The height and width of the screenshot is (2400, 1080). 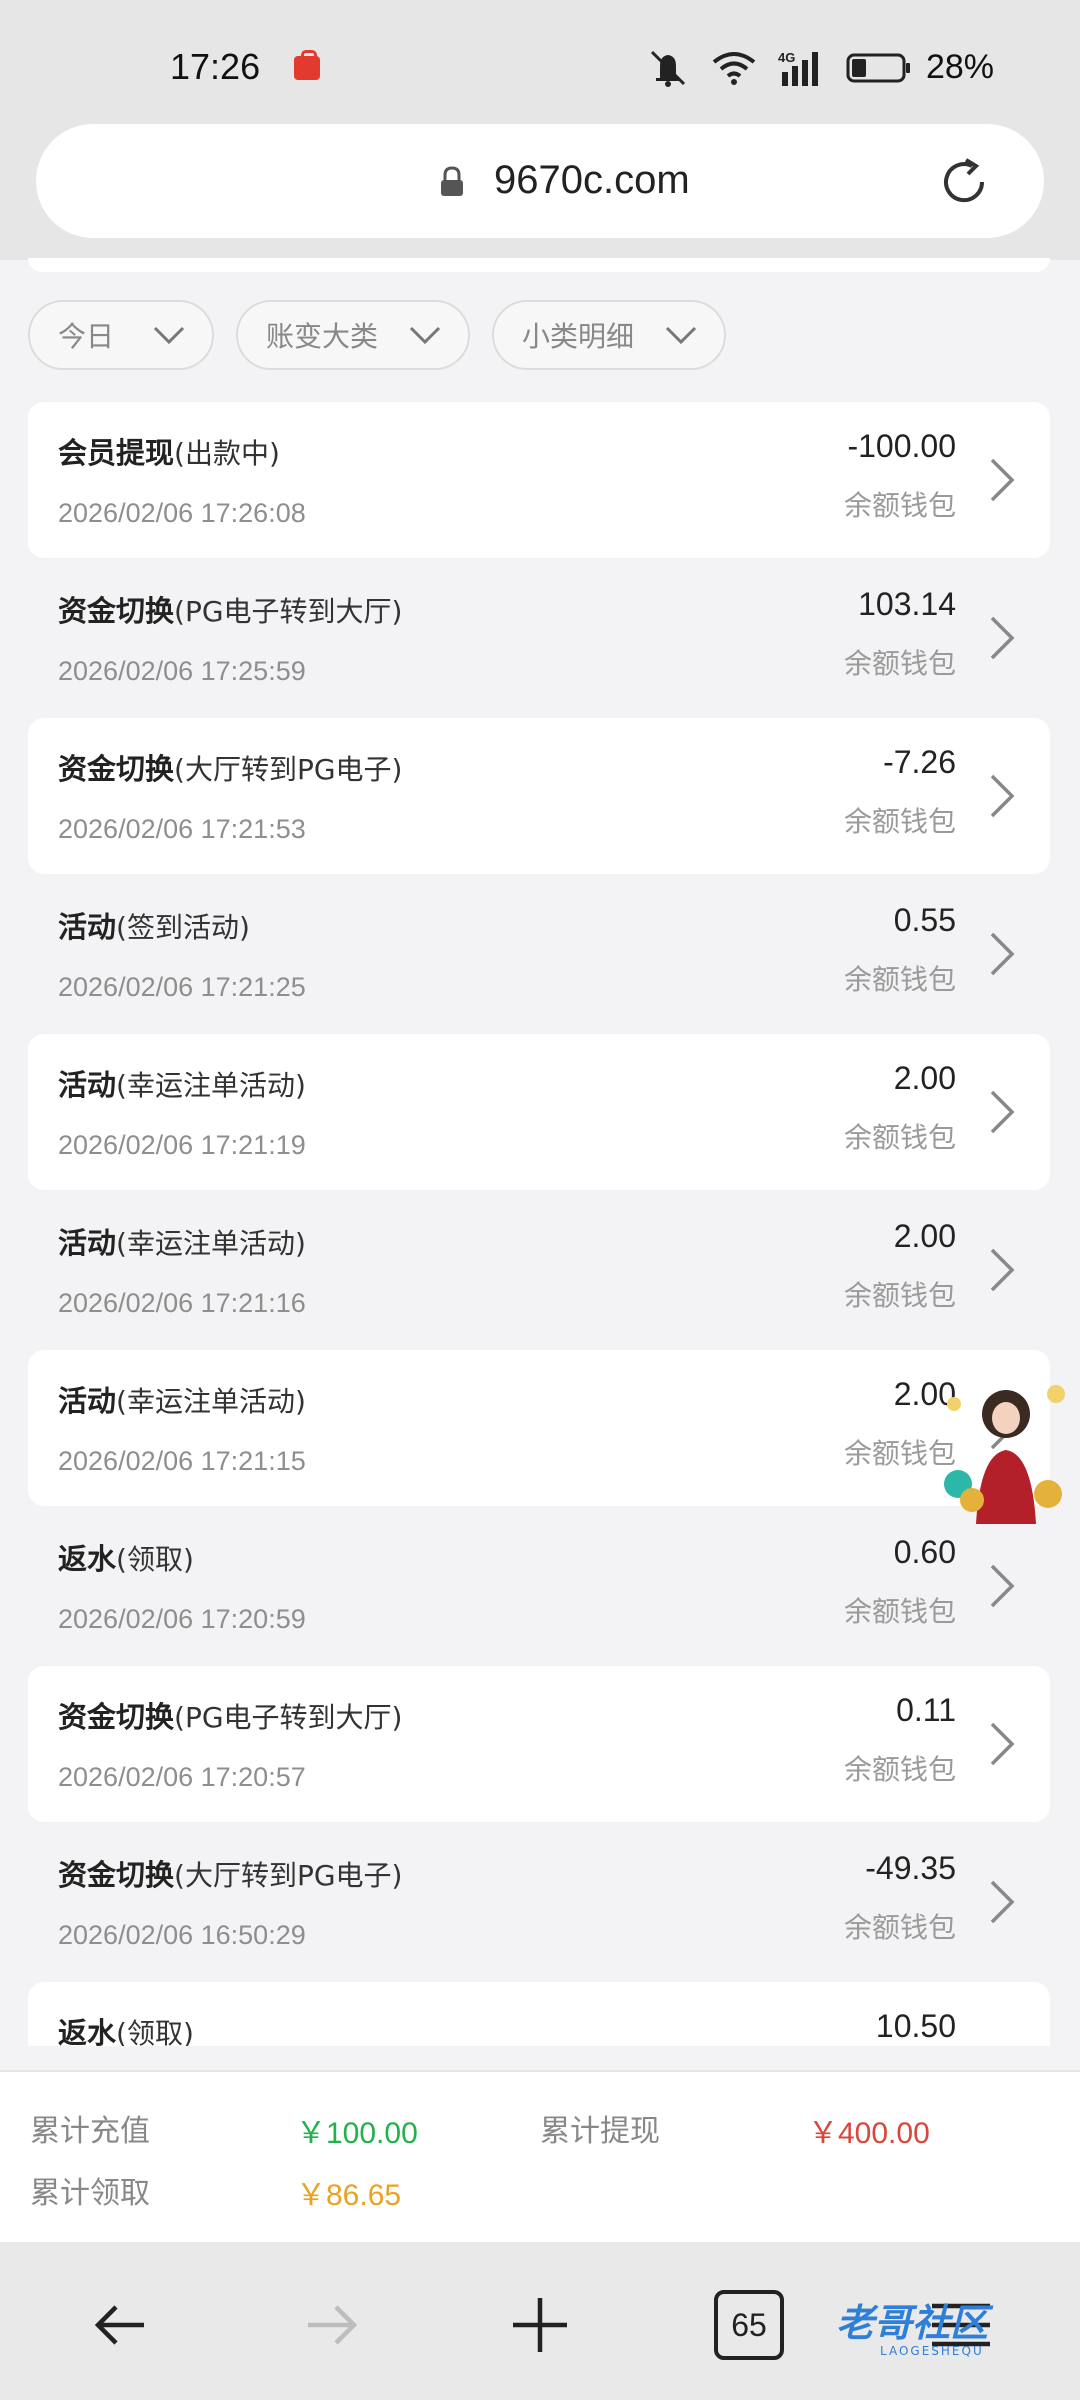 What do you see at coordinates (924, 1078) in the screenshot?
I see `transaction-amount: 2.00` at bounding box center [924, 1078].